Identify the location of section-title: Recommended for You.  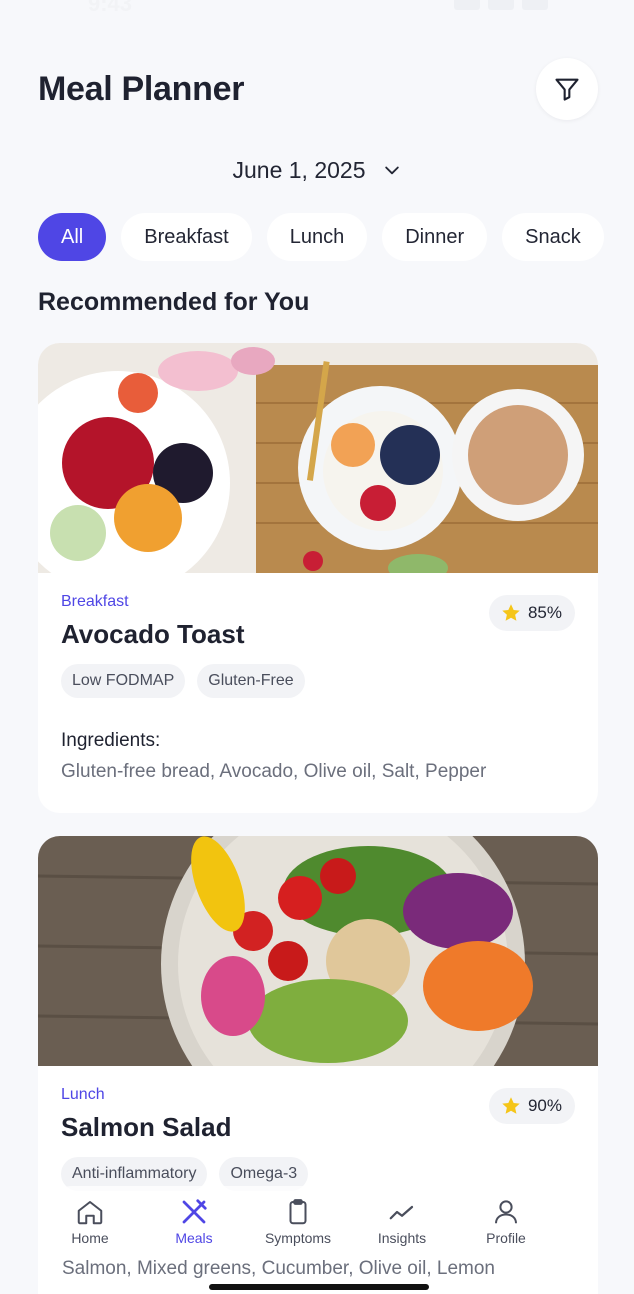
(174, 302).